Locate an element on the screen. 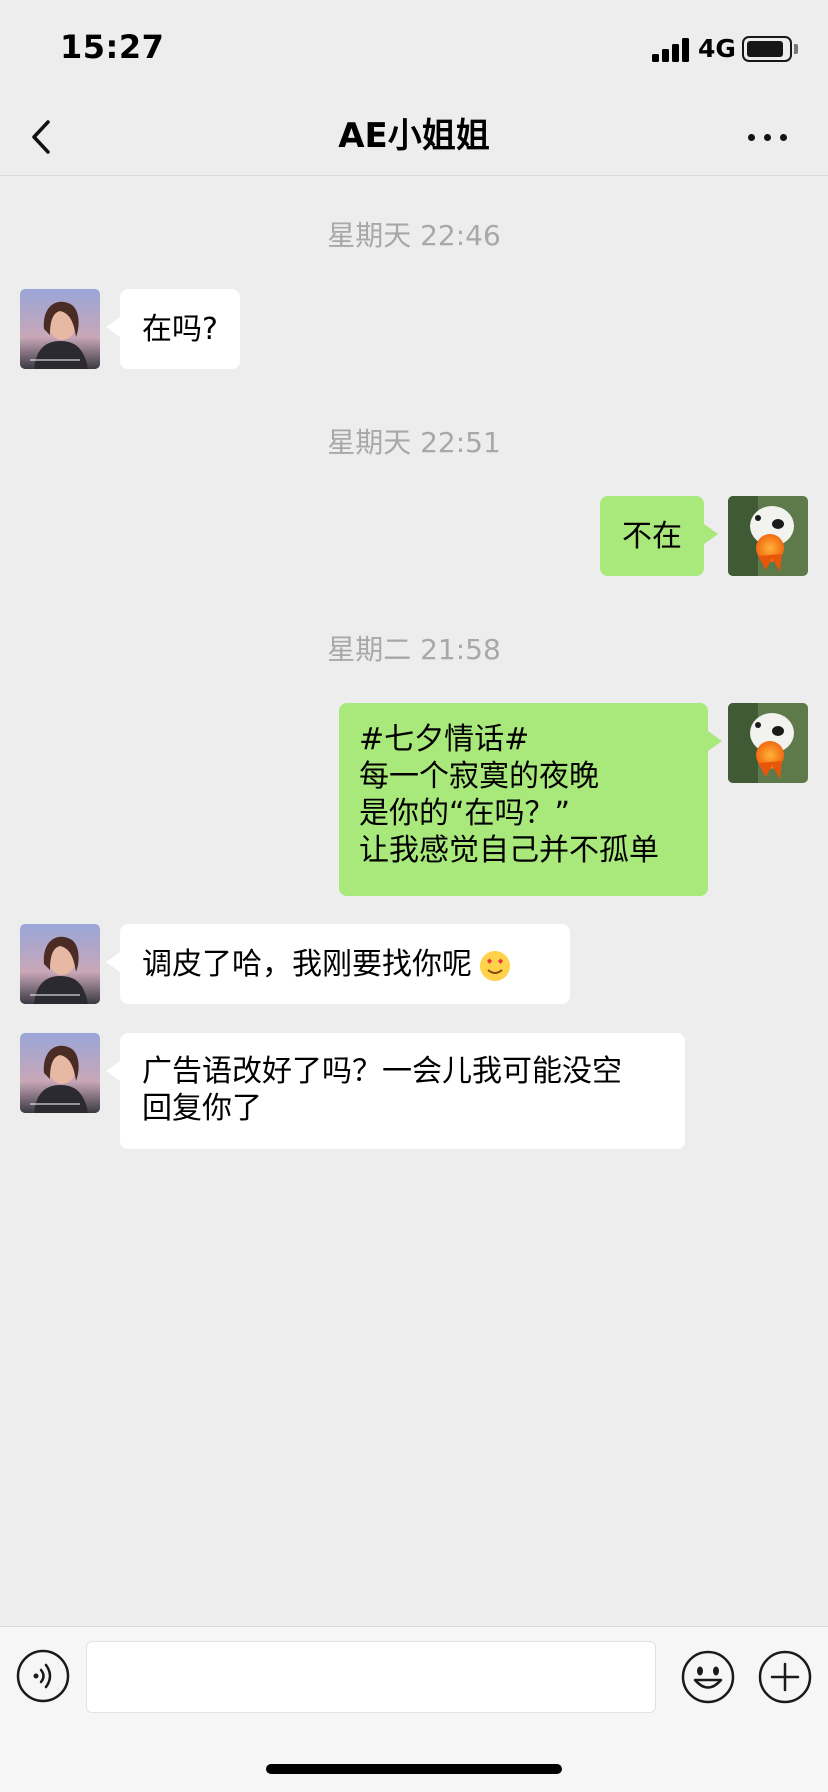 This screenshot has width=828, height=1792. heart-eyes-emoji-icon is located at coordinates (495, 965).